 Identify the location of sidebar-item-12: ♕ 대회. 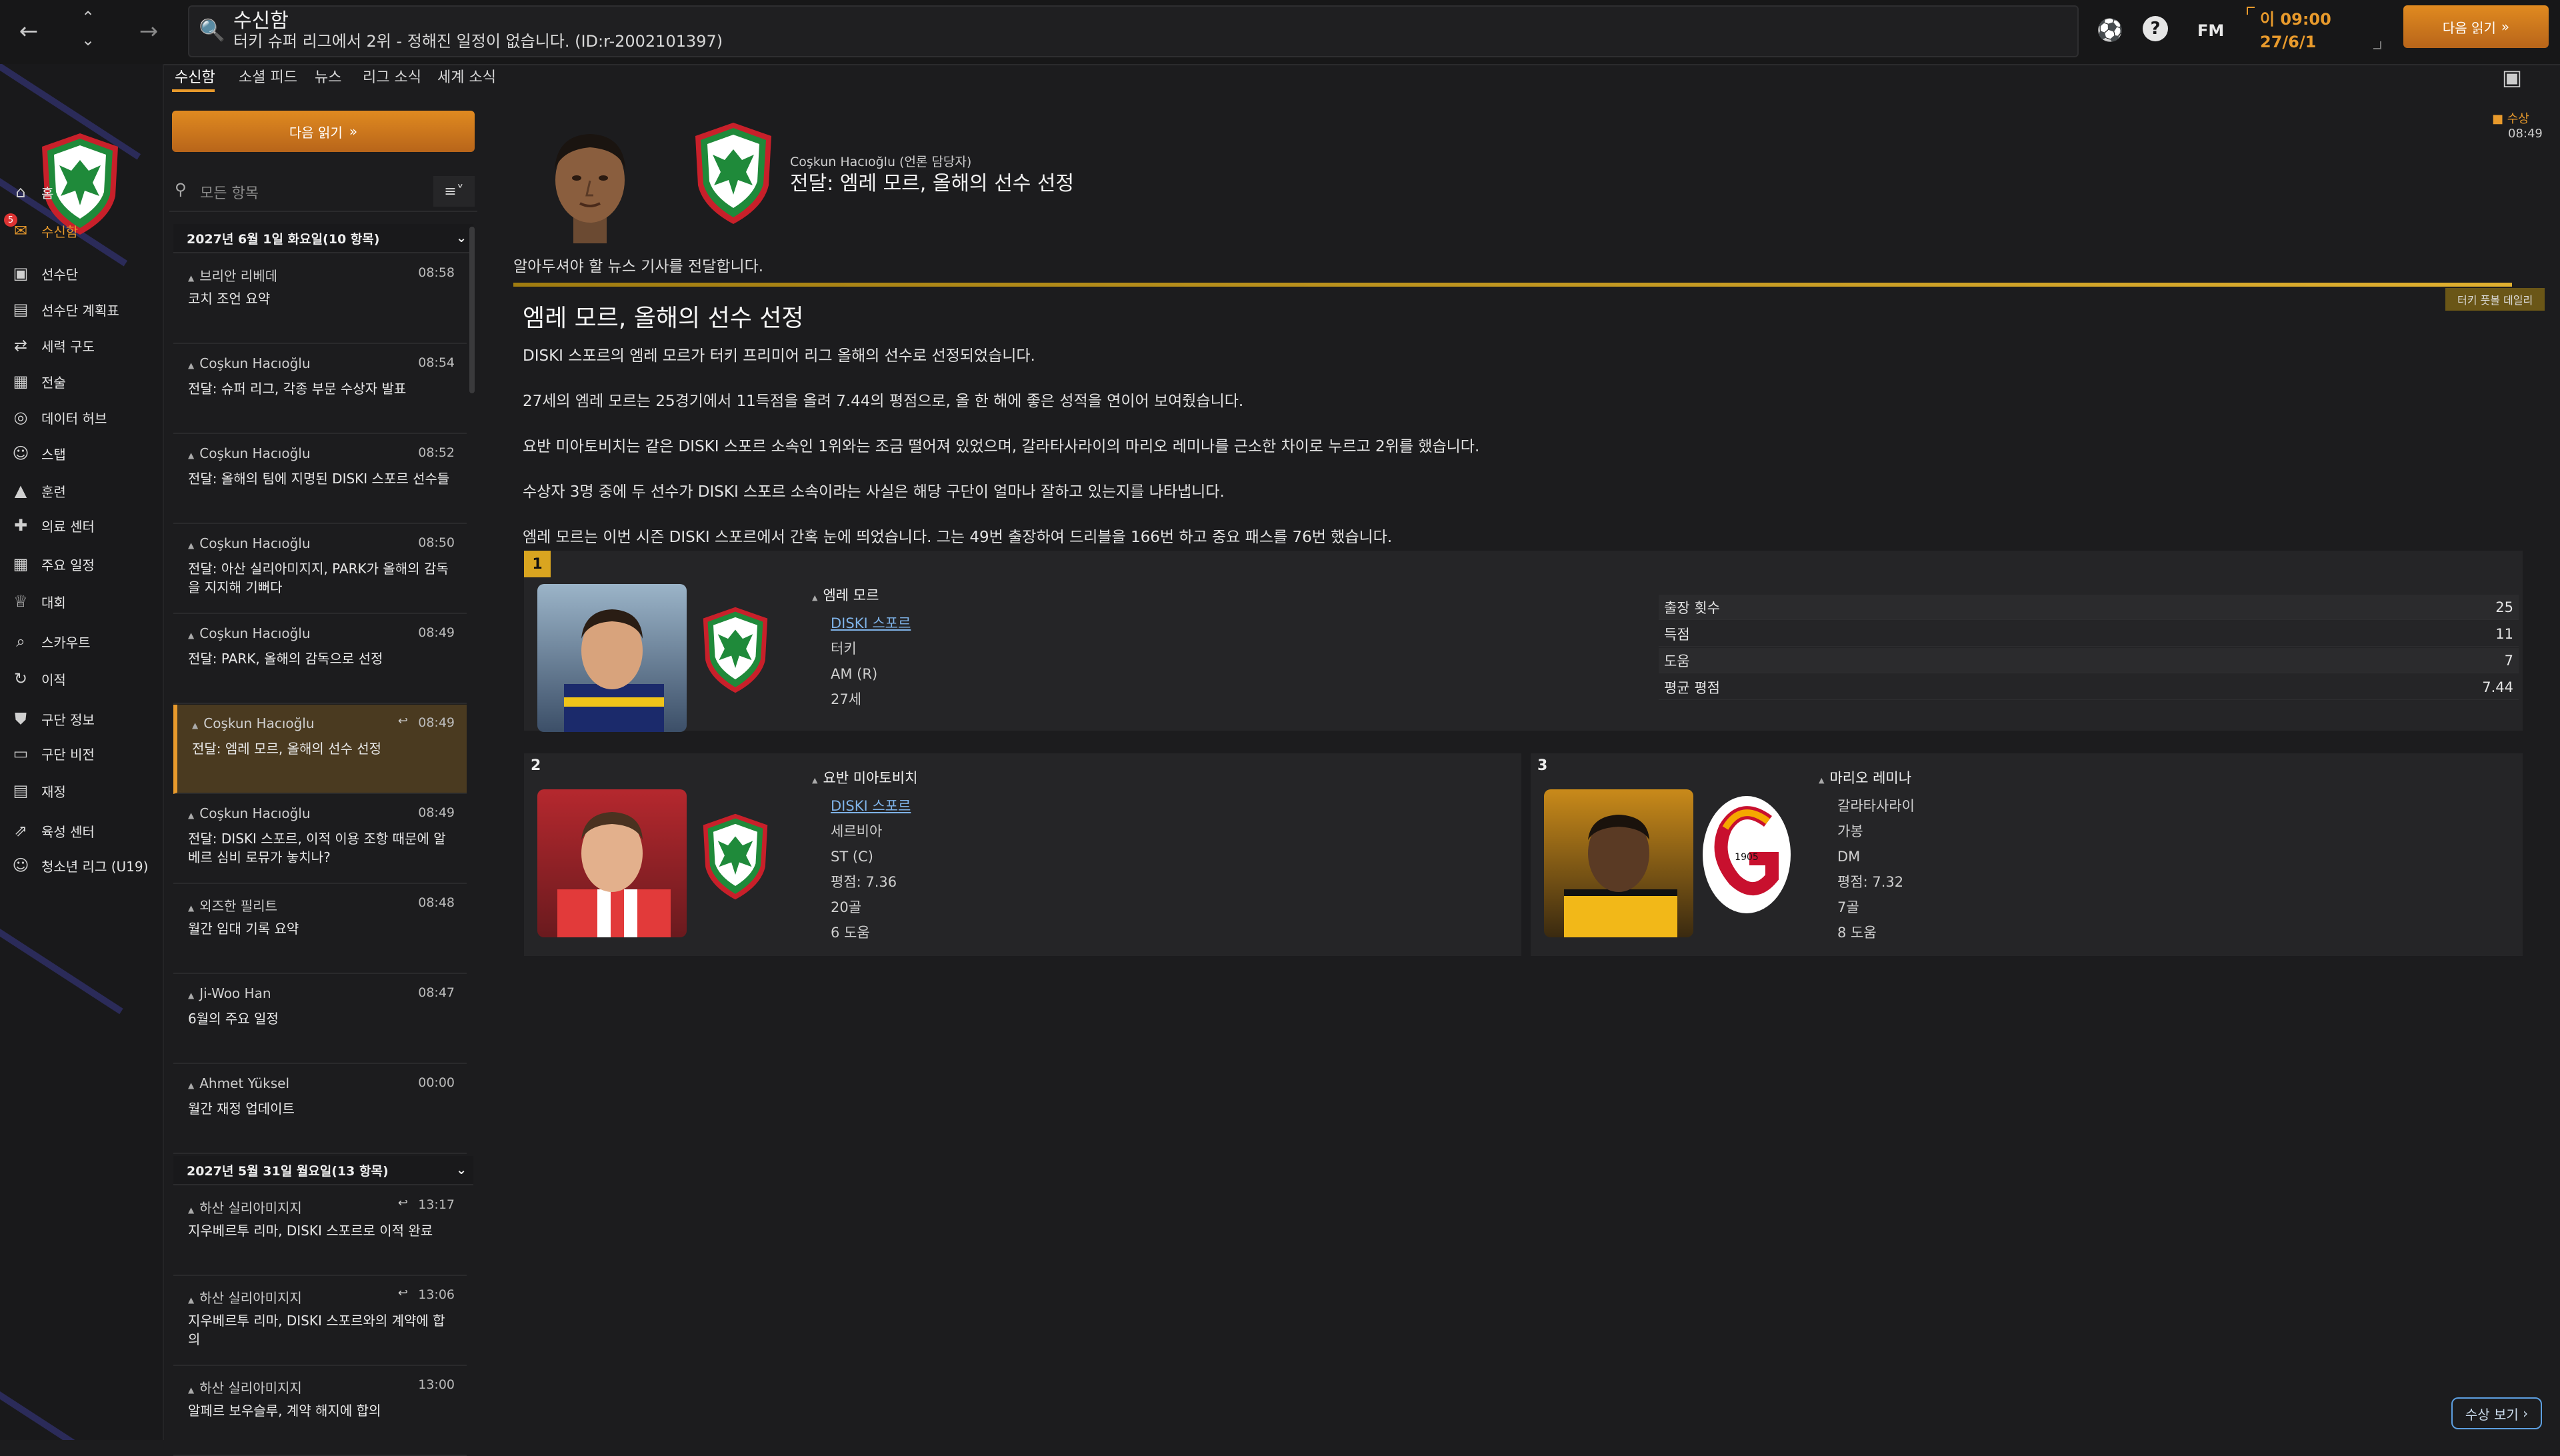
(81, 601).